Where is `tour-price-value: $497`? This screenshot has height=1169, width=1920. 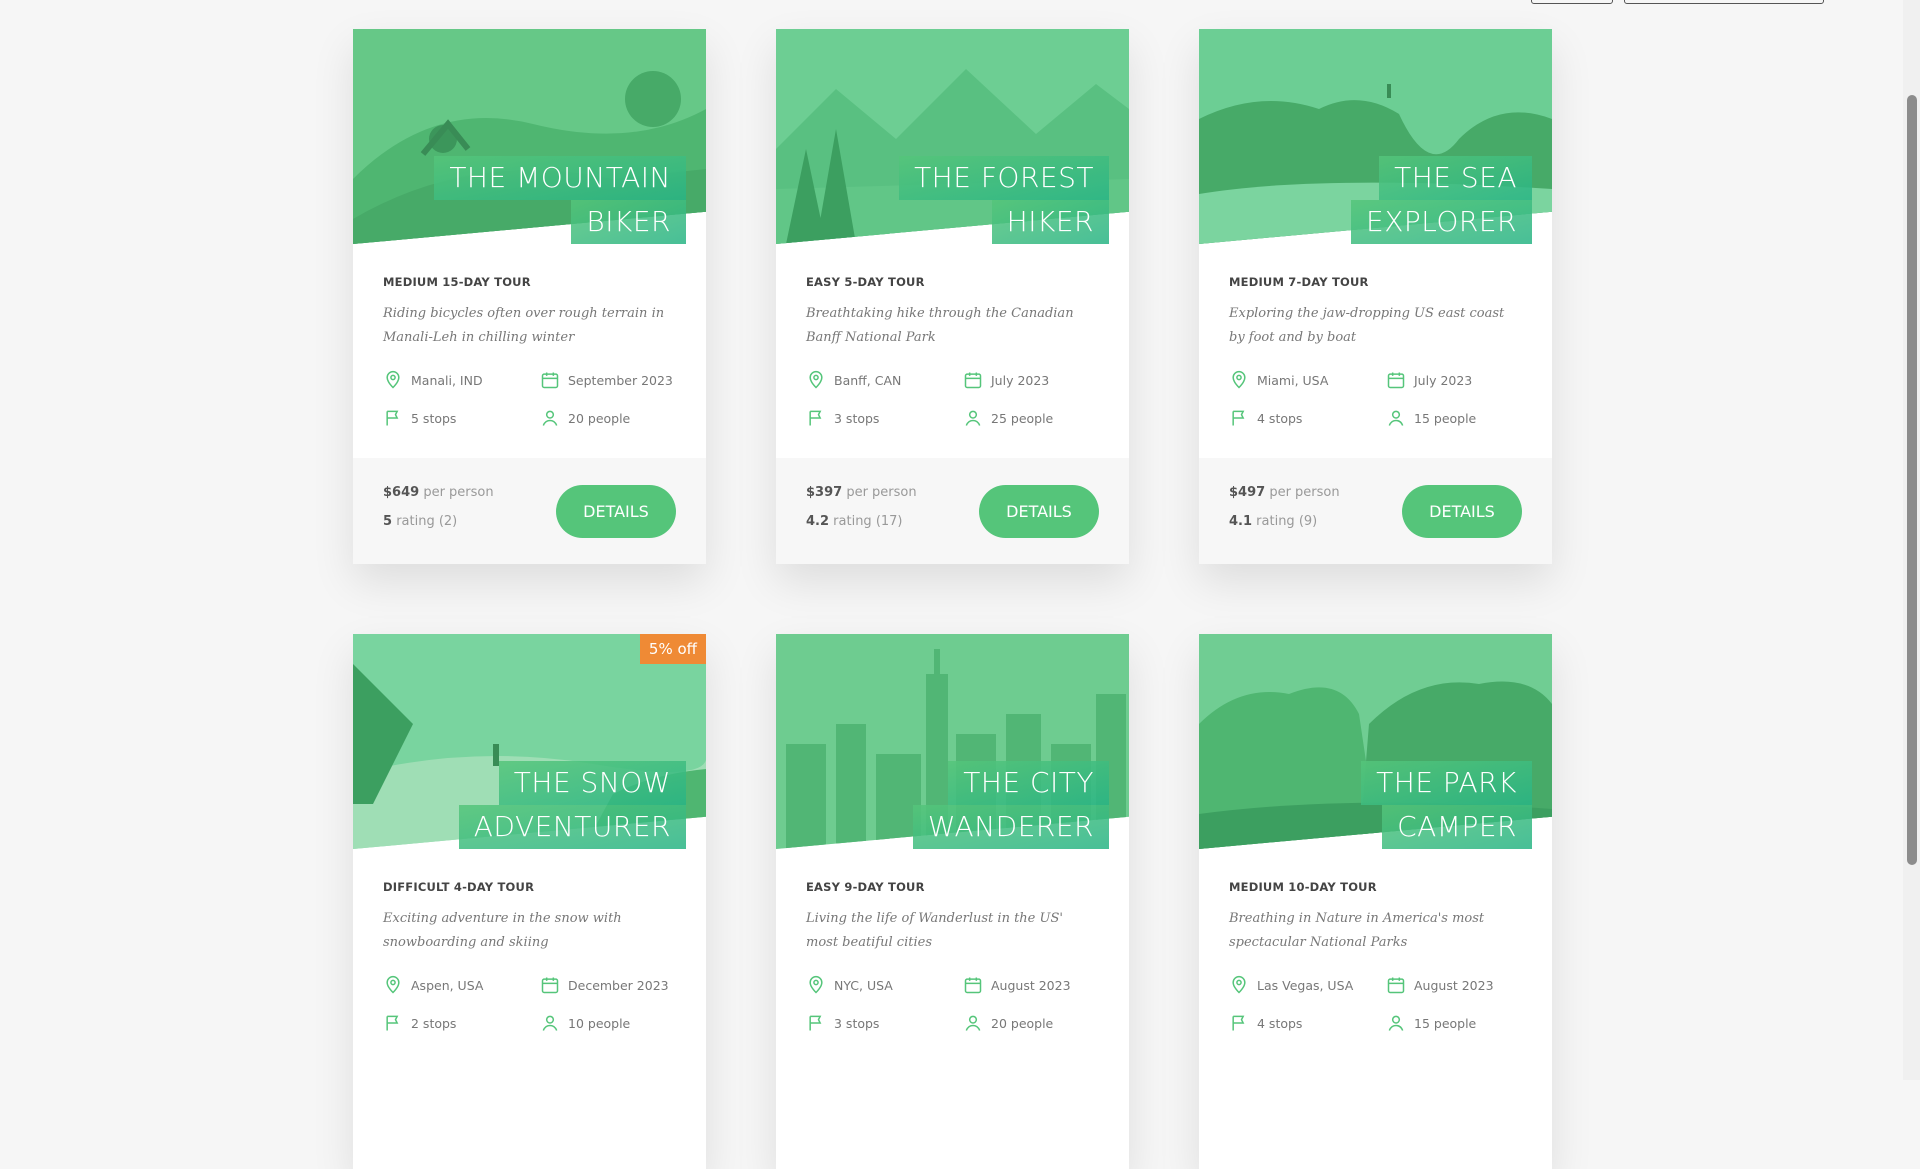 tour-price-value: $497 is located at coordinates (1247, 492).